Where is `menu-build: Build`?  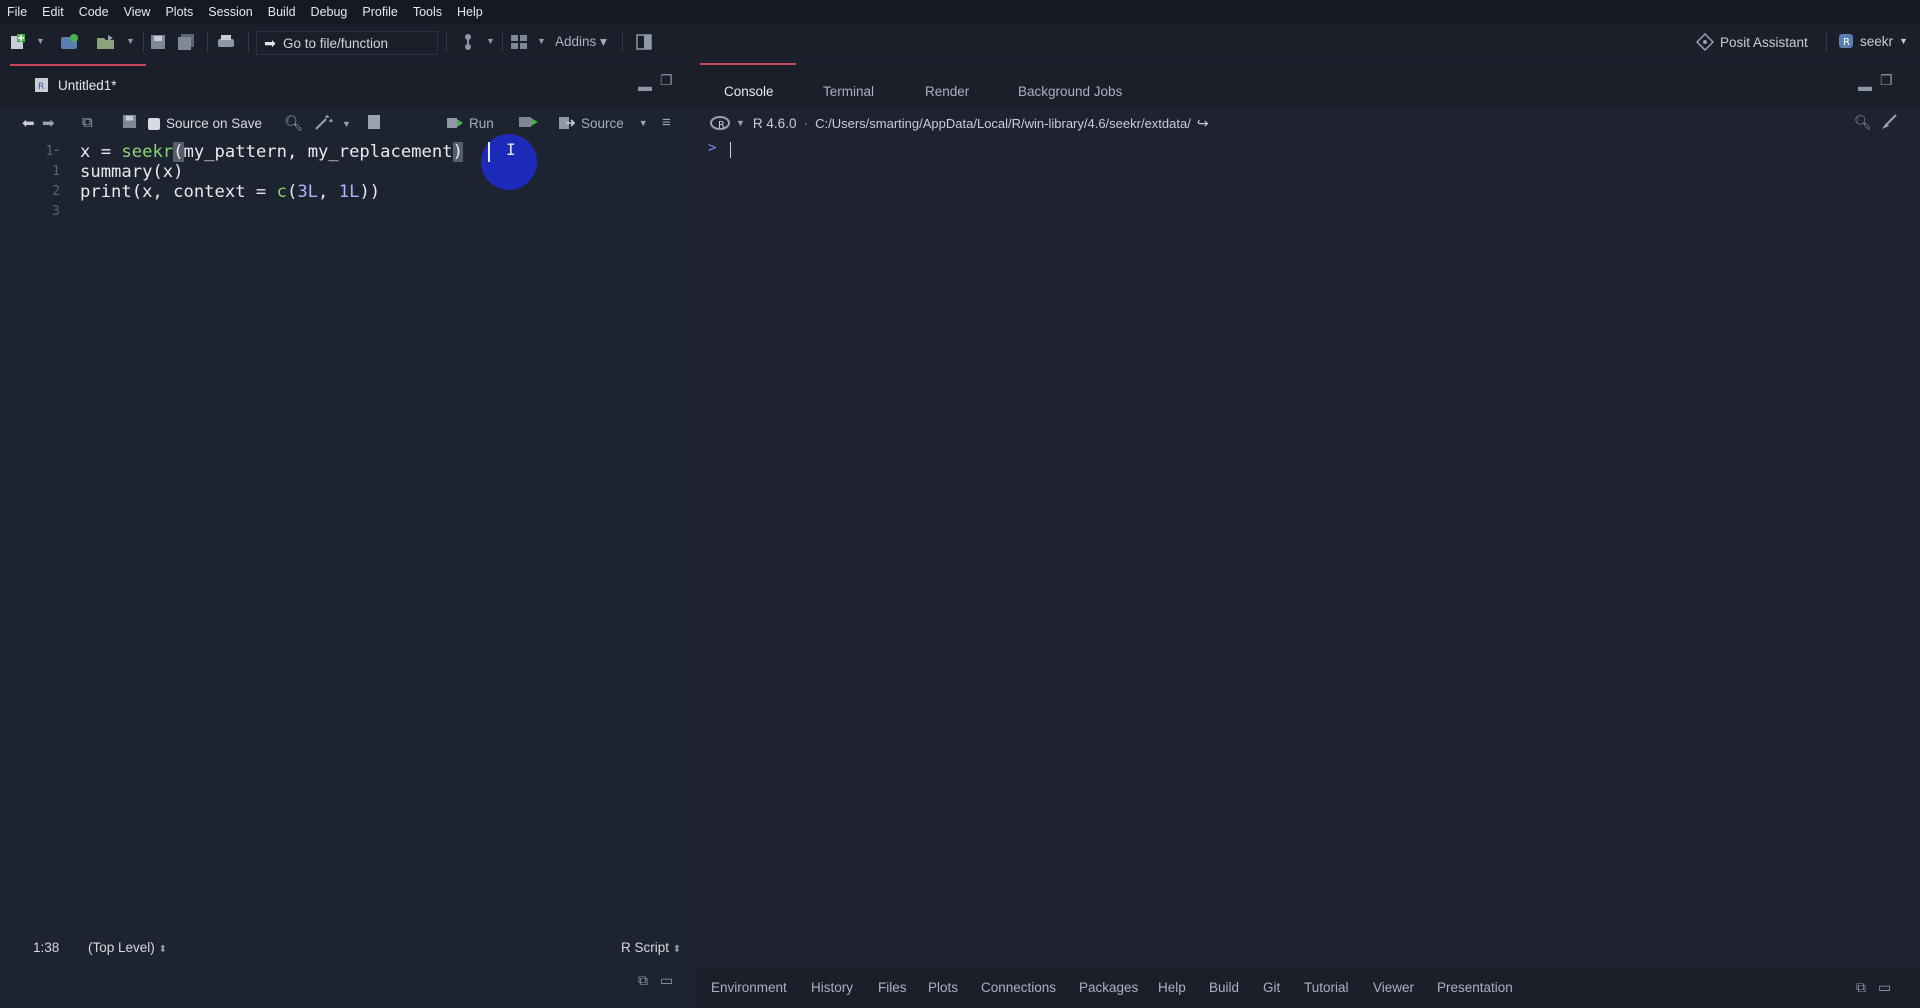
menu-build: Build is located at coordinates (282, 12).